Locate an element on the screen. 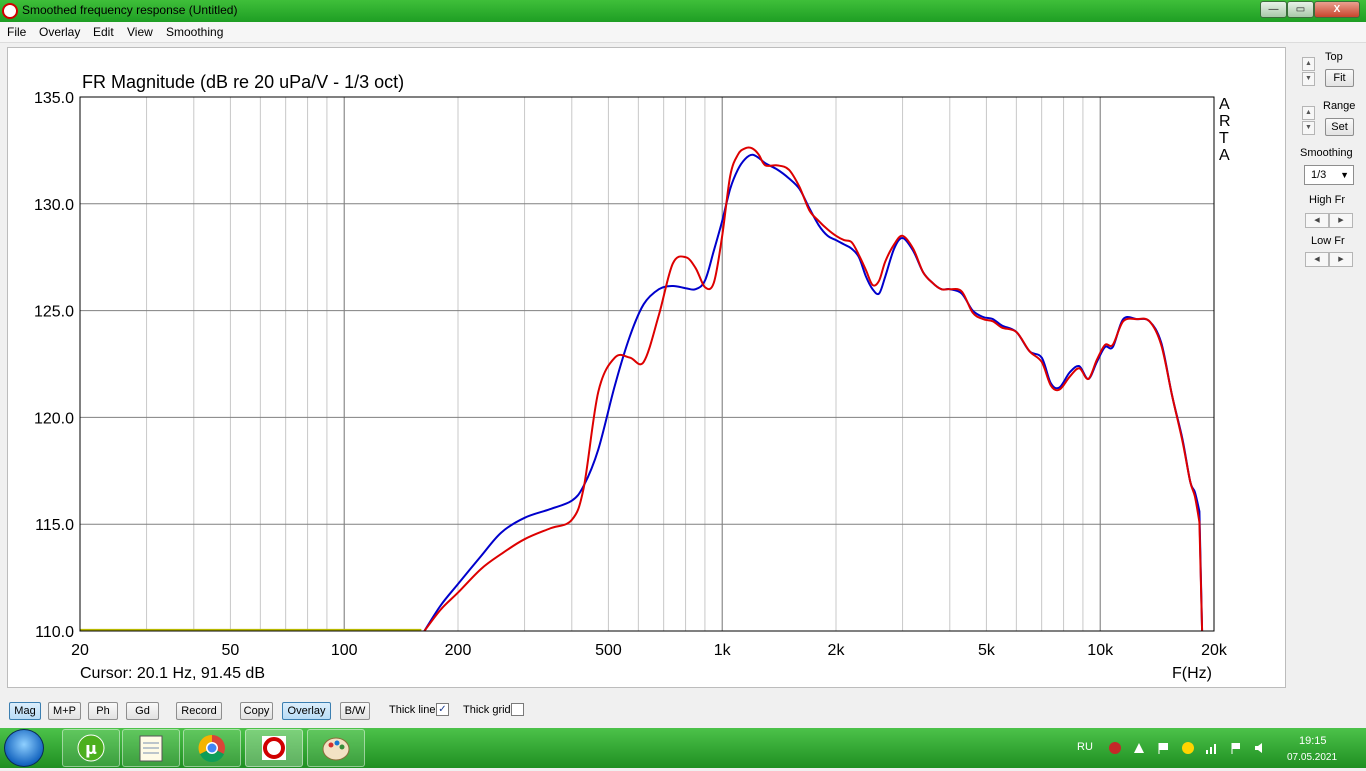 The width and height of the screenshot is (1366, 771). thick-line-label: Thick line is located at coordinates (412, 710).